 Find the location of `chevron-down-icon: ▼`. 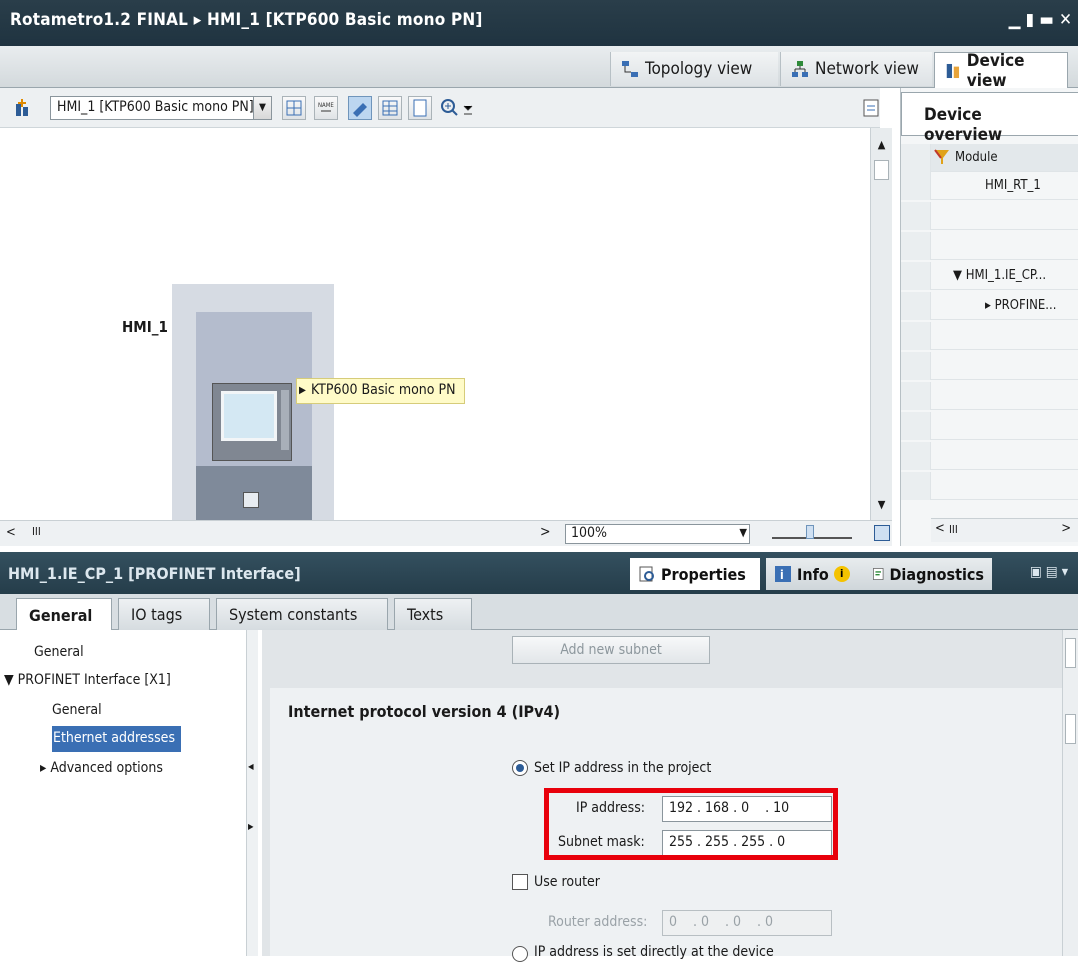

chevron-down-icon: ▼ is located at coordinates (262, 108).